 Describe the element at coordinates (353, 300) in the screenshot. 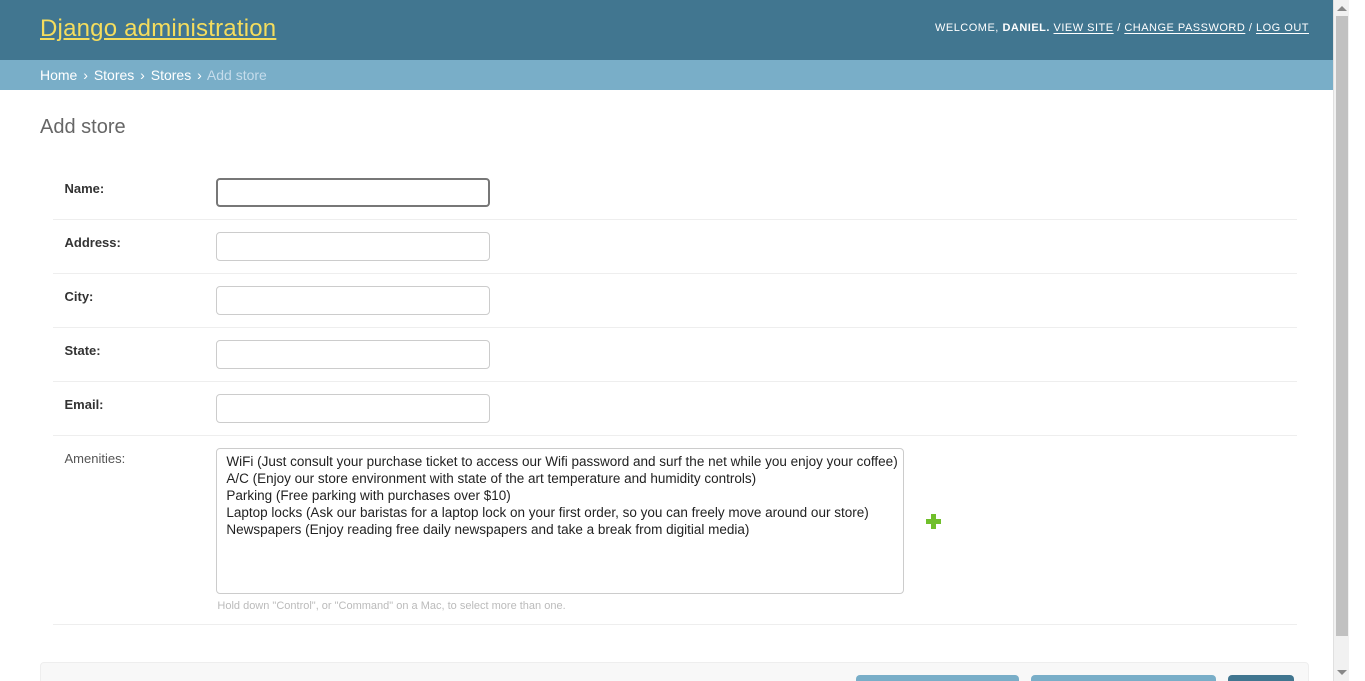

I see `city-input` at that location.